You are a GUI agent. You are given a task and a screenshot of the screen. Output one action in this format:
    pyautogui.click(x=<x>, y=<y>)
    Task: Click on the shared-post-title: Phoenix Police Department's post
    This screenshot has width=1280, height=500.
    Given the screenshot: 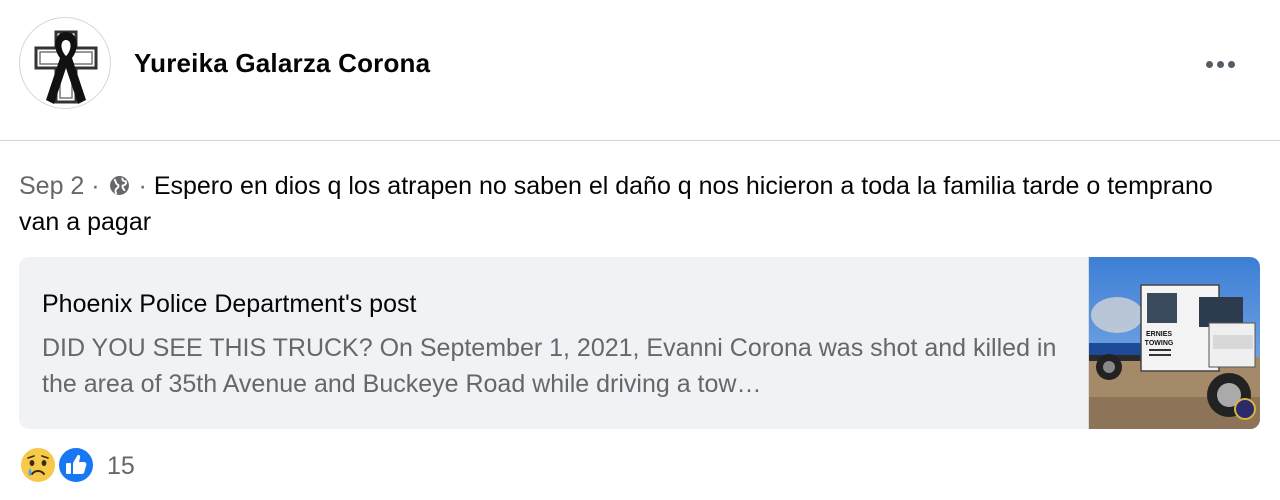 What is the action you would take?
    pyautogui.click(x=552, y=304)
    